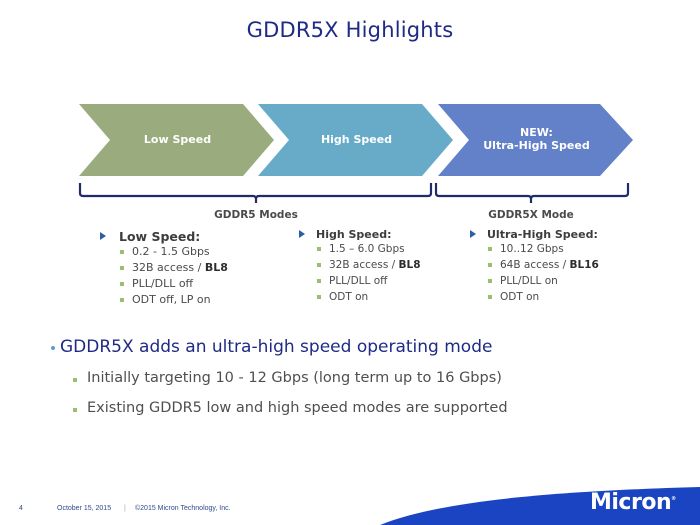 This screenshot has width=700, height=525. Describe the element at coordinates (534, 234) in the screenshot. I see `mode-heading: Ultra-High Speed:` at that location.